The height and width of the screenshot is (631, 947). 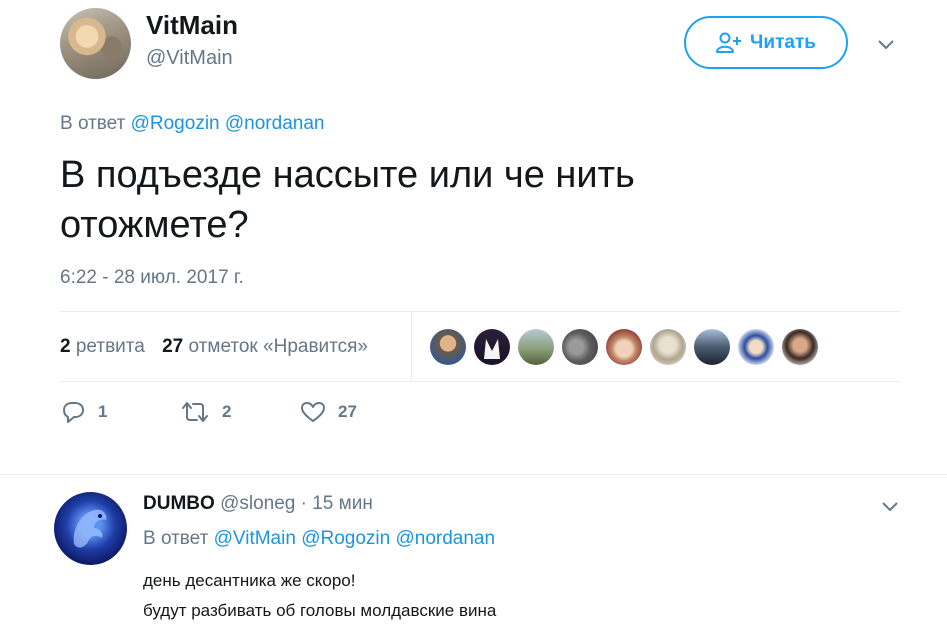 What do you see at coordinates (95, 43) in the screenshot?
I see `author-avatar` at bounding box center [95, 43].